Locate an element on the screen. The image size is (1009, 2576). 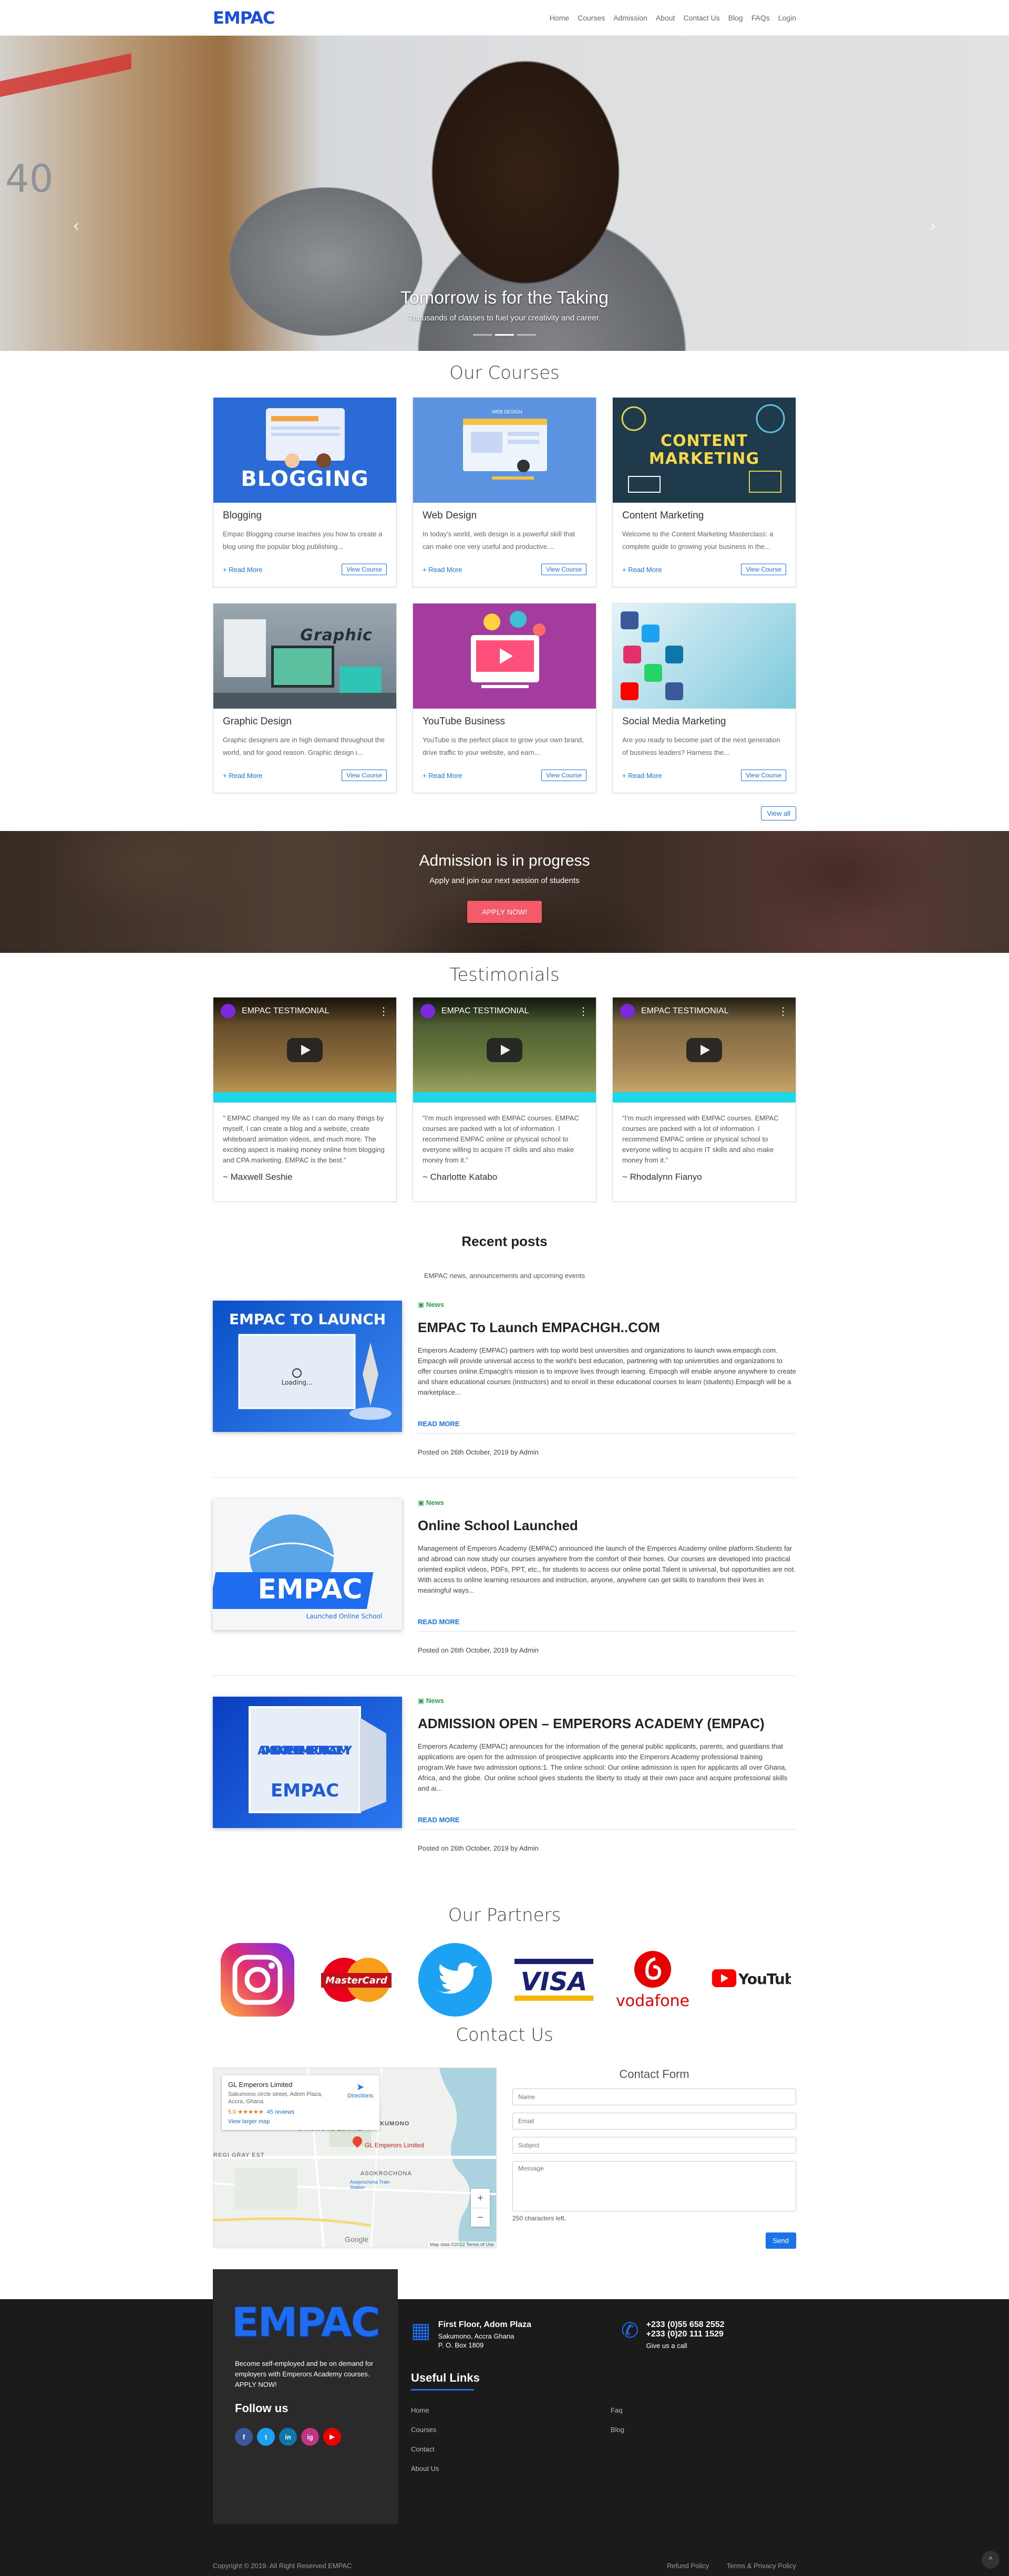
course-title: YouTube Business is located at coordinates (504, 722).